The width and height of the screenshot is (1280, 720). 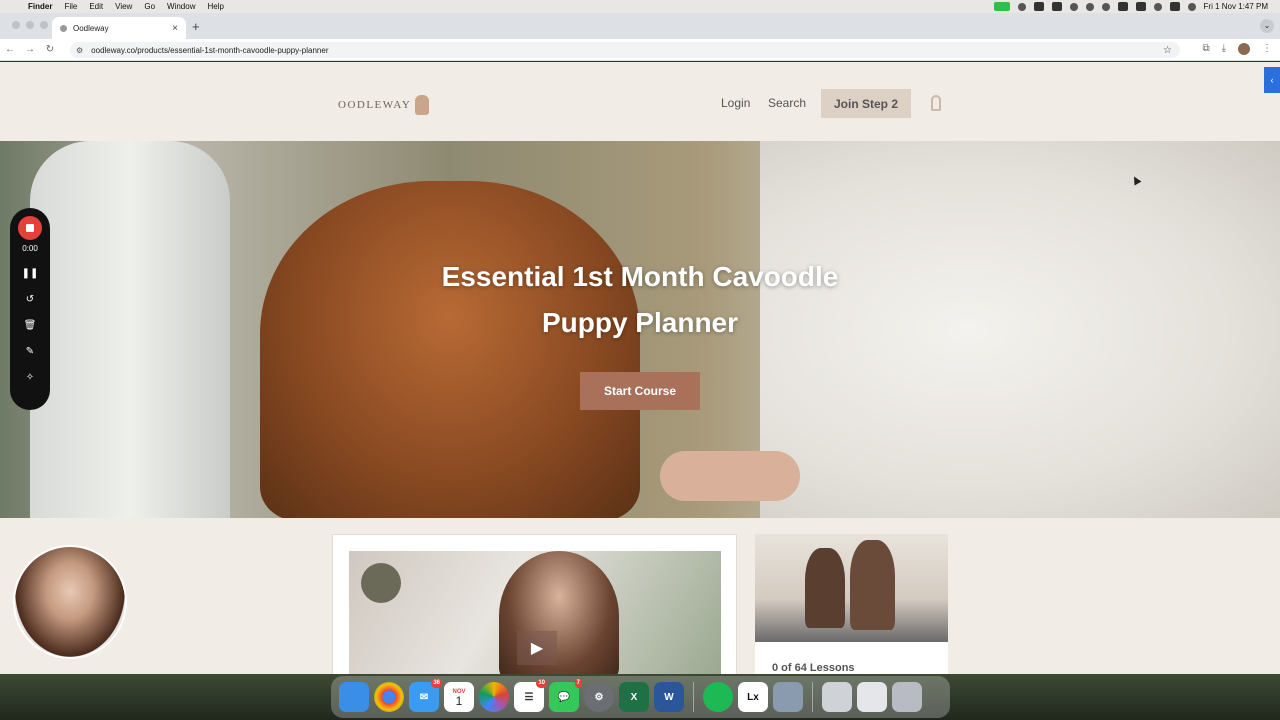 I want to click on battery-icon, so click(x=1140, y=6).